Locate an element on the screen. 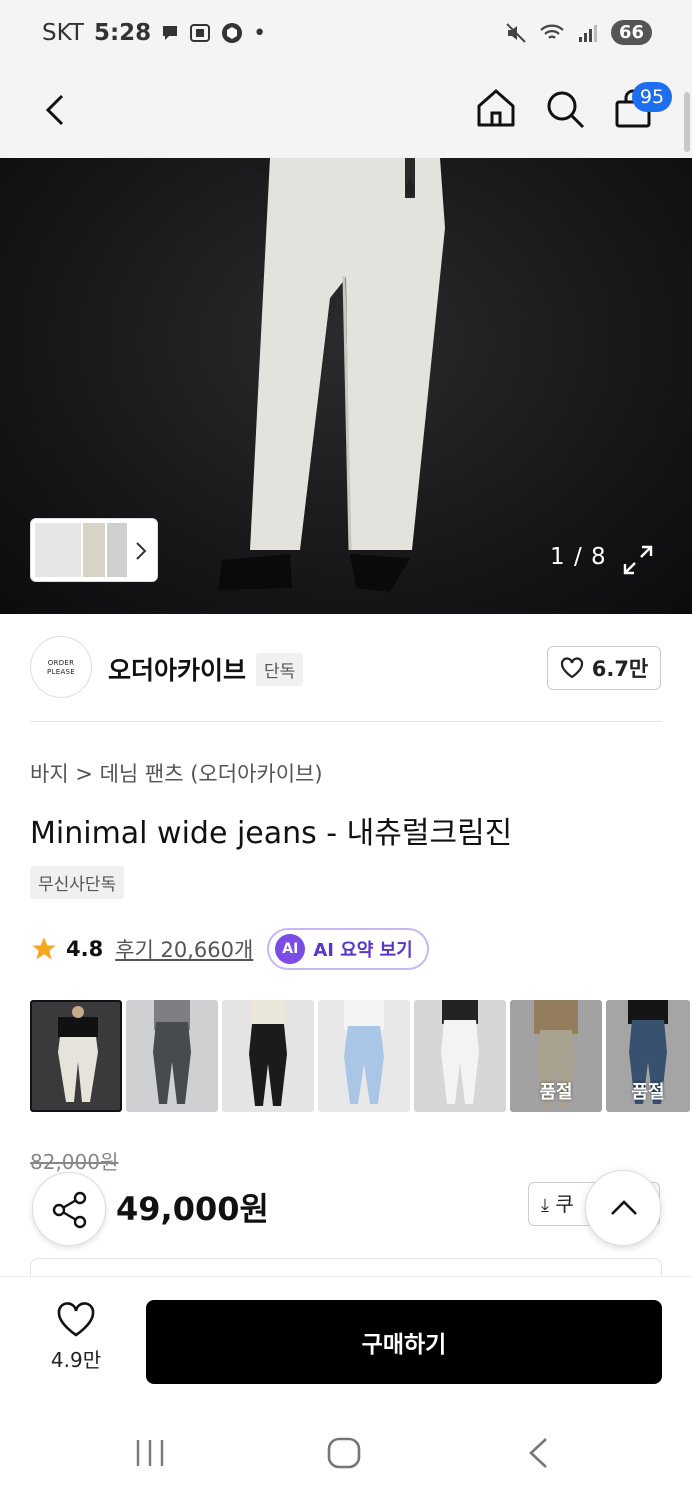  sale-price: 49,000원 is located at coordinates (192, 1209).